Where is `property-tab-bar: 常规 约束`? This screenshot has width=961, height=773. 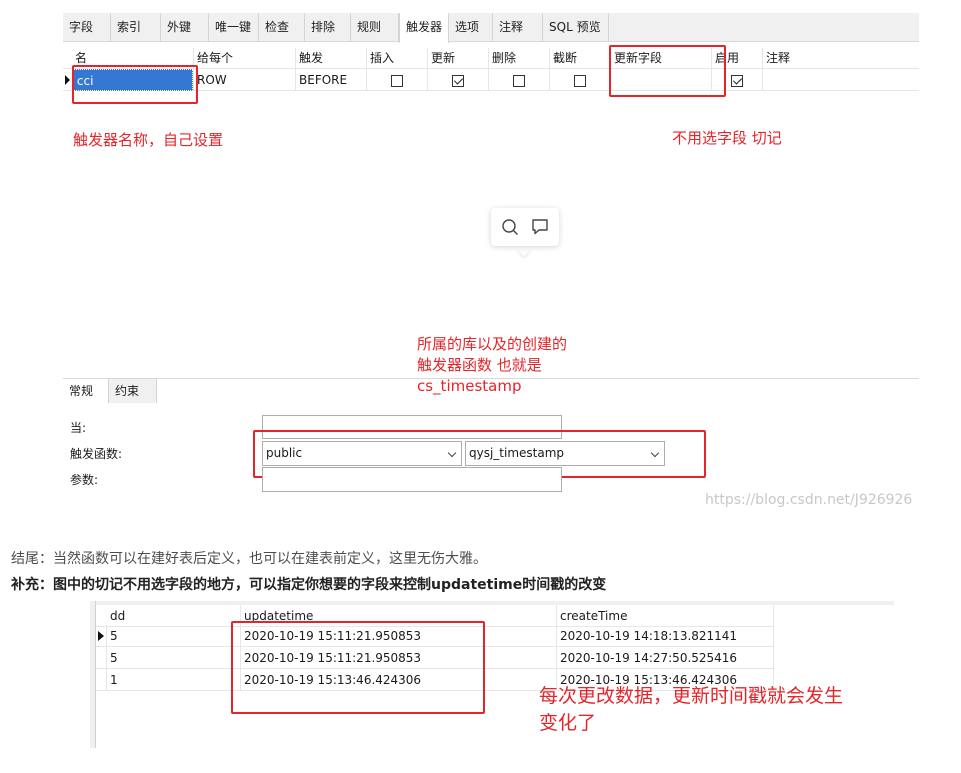 property-tab-bar: 常规 约束 is located at coordinates (491, 390).